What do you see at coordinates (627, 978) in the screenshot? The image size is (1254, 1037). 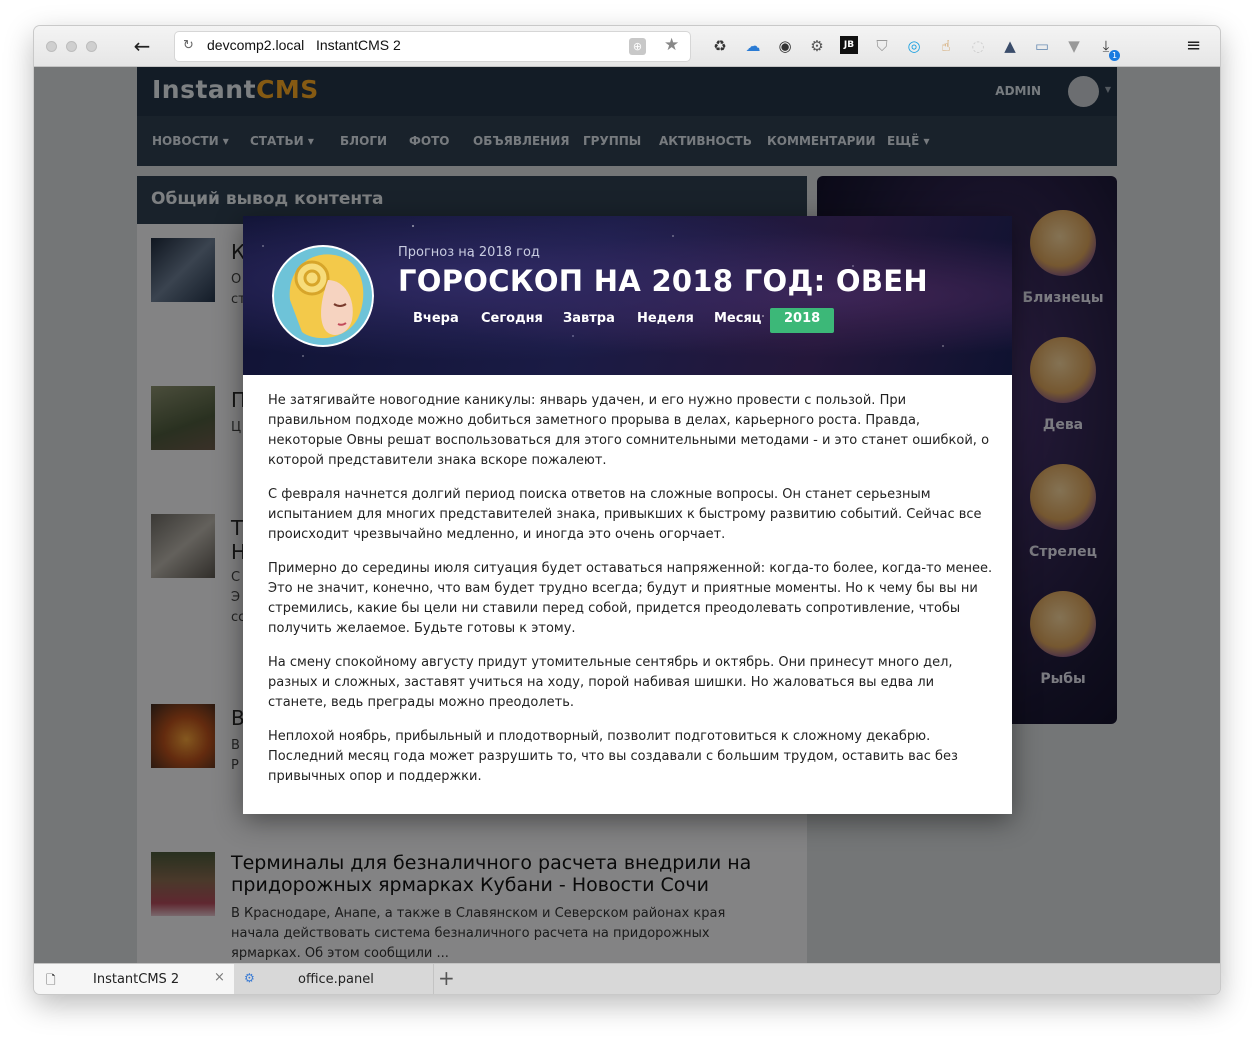 I see `browser-tab-bar: 🗋 InstantCMS 2 × ⚙ office.panel +` at bounding box center [627, 978].